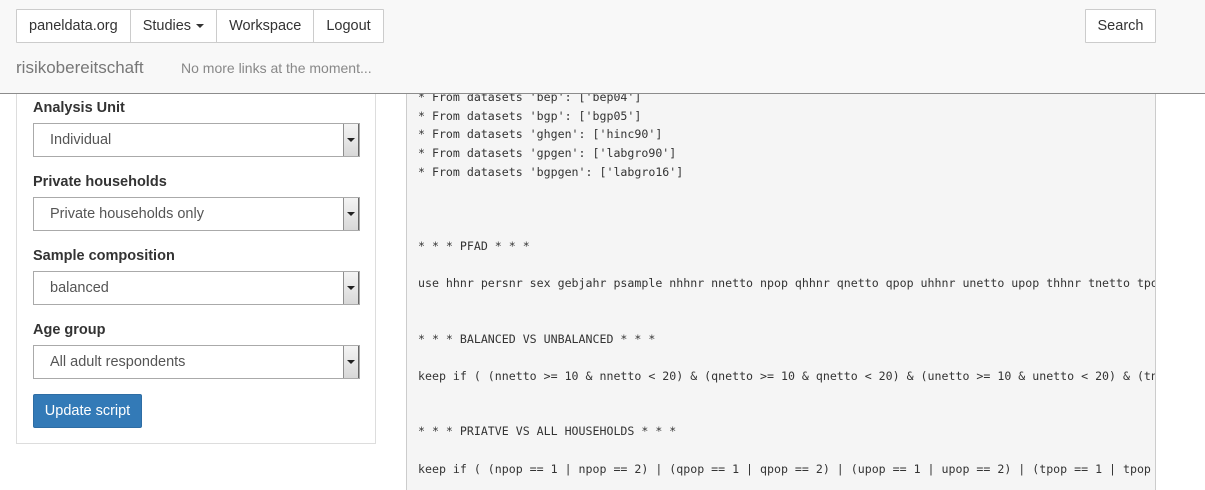 This screenshot has height=490, width=1205. Describe the element at coordinates (547, 153) in the screenshot. I see `code-line: * From datasets 'gpgen': ['labgro90']` at that location.